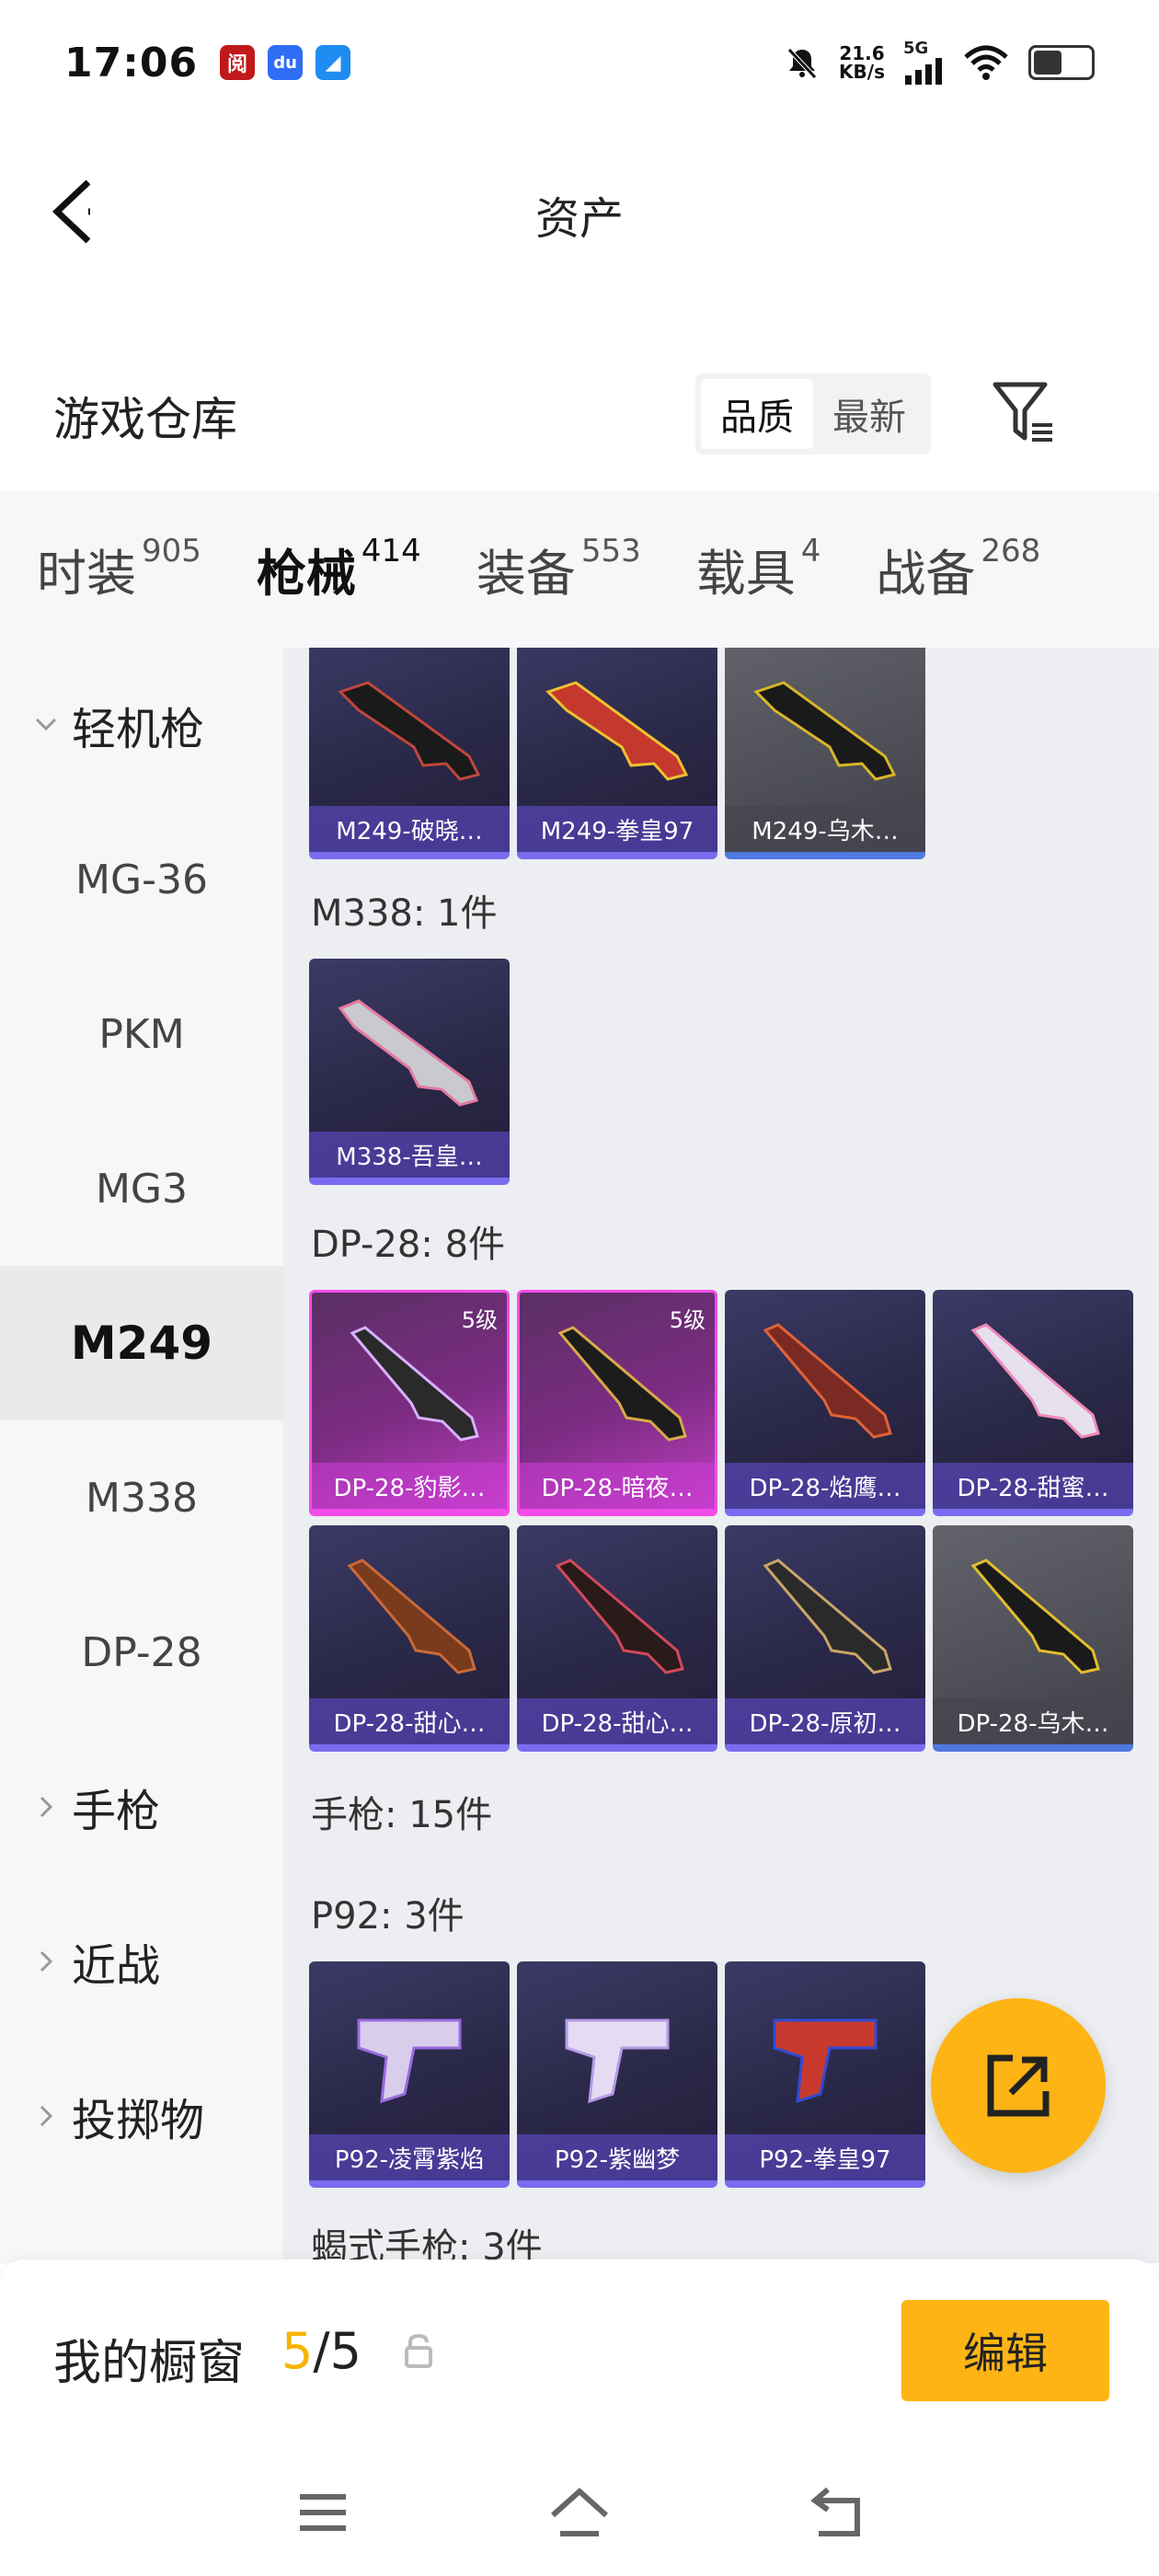 This screenshot has width=1159, height=2576. I want to click on sidebar-item-label: 手枪, so click(116, 1811).